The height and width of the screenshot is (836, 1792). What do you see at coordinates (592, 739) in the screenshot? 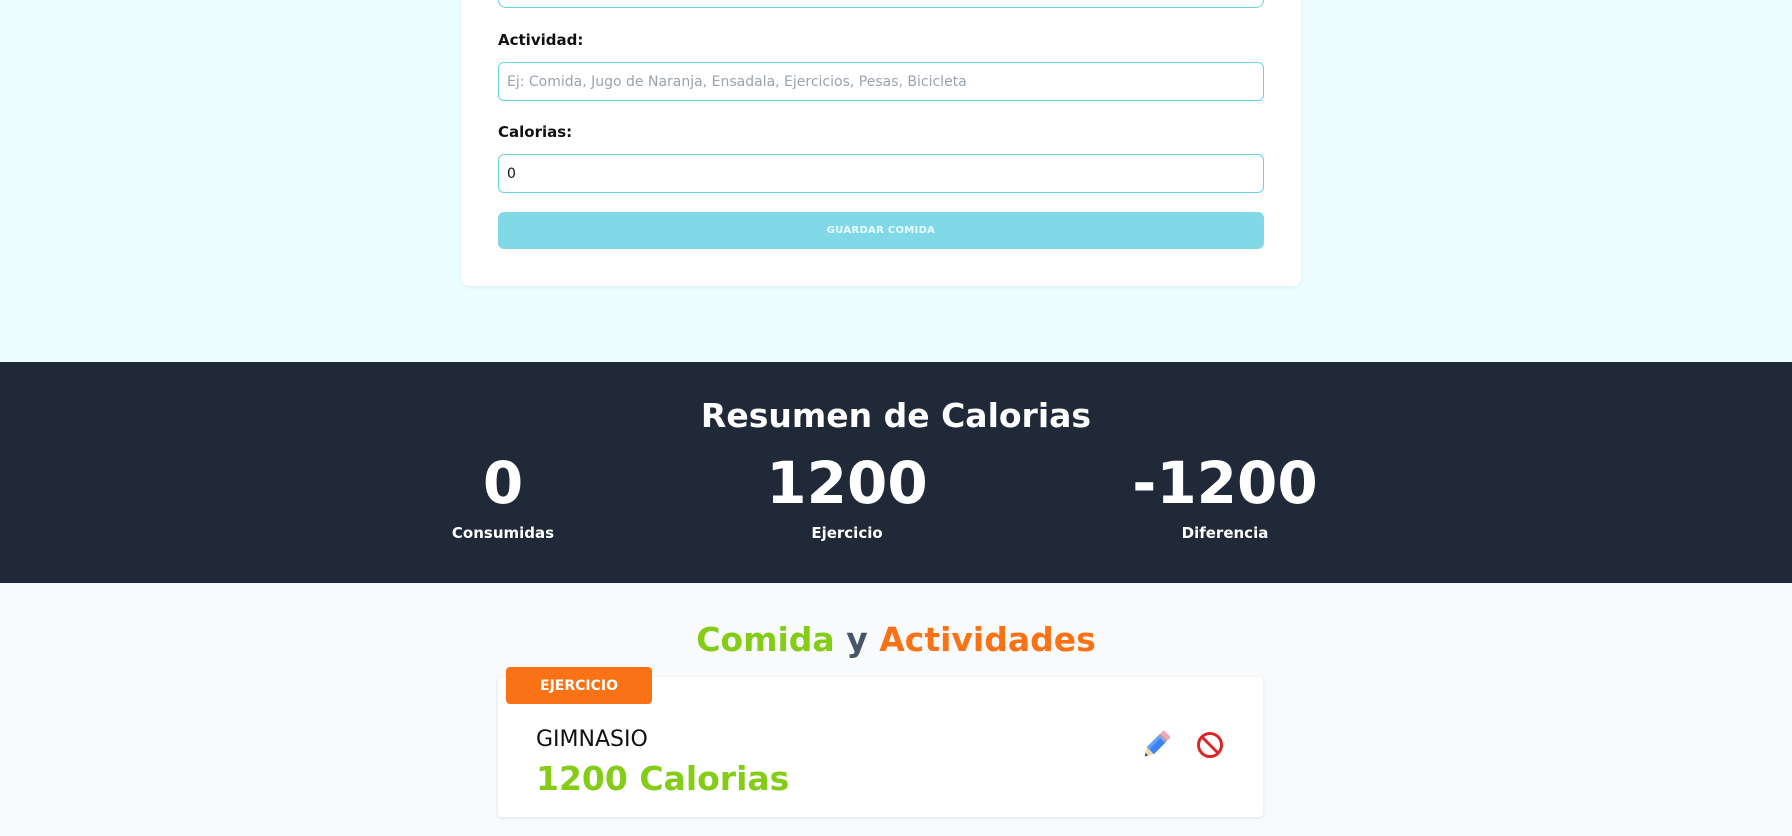
I see `activity-name: GIMNASIO` at bounding box center [592, 739].